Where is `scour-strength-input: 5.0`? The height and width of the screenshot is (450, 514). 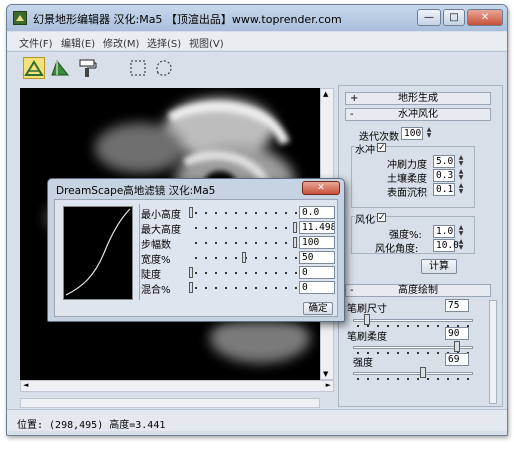
scour-strength-input: 5.0 is located at coordinates (444, 161).